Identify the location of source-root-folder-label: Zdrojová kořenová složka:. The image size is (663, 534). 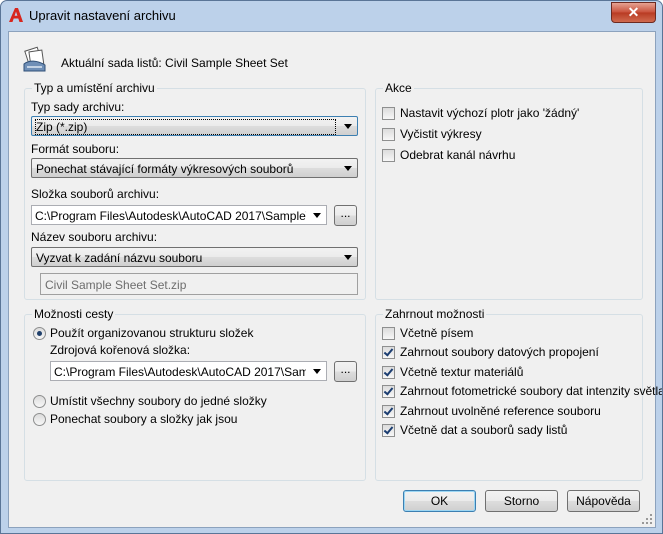
(120, 350).